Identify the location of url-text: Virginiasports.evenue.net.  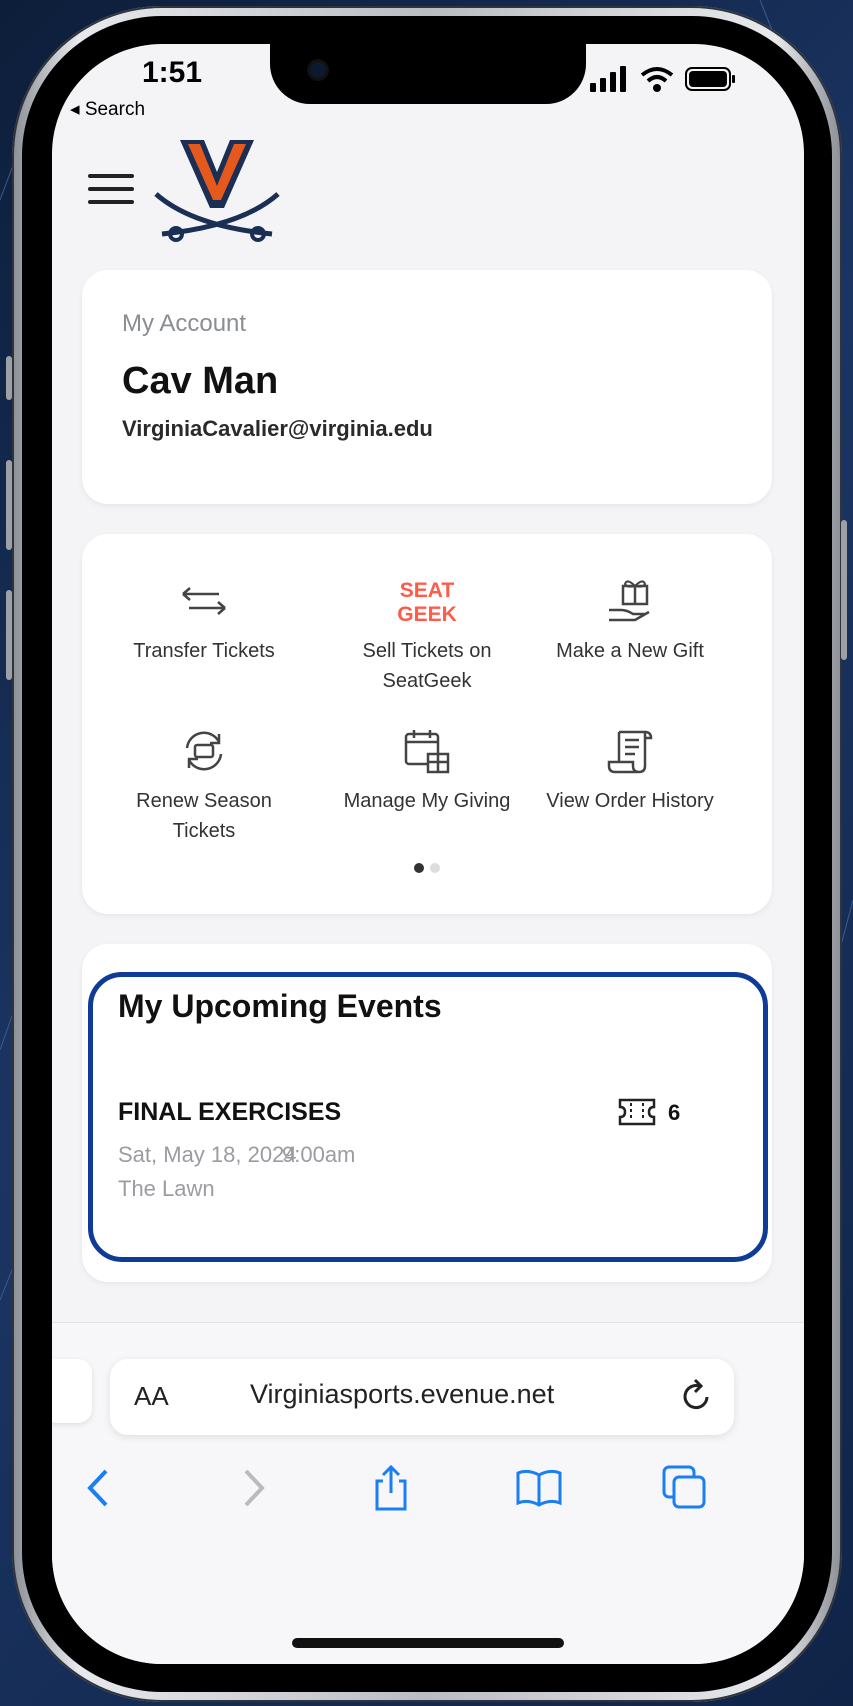
(402, 1394).